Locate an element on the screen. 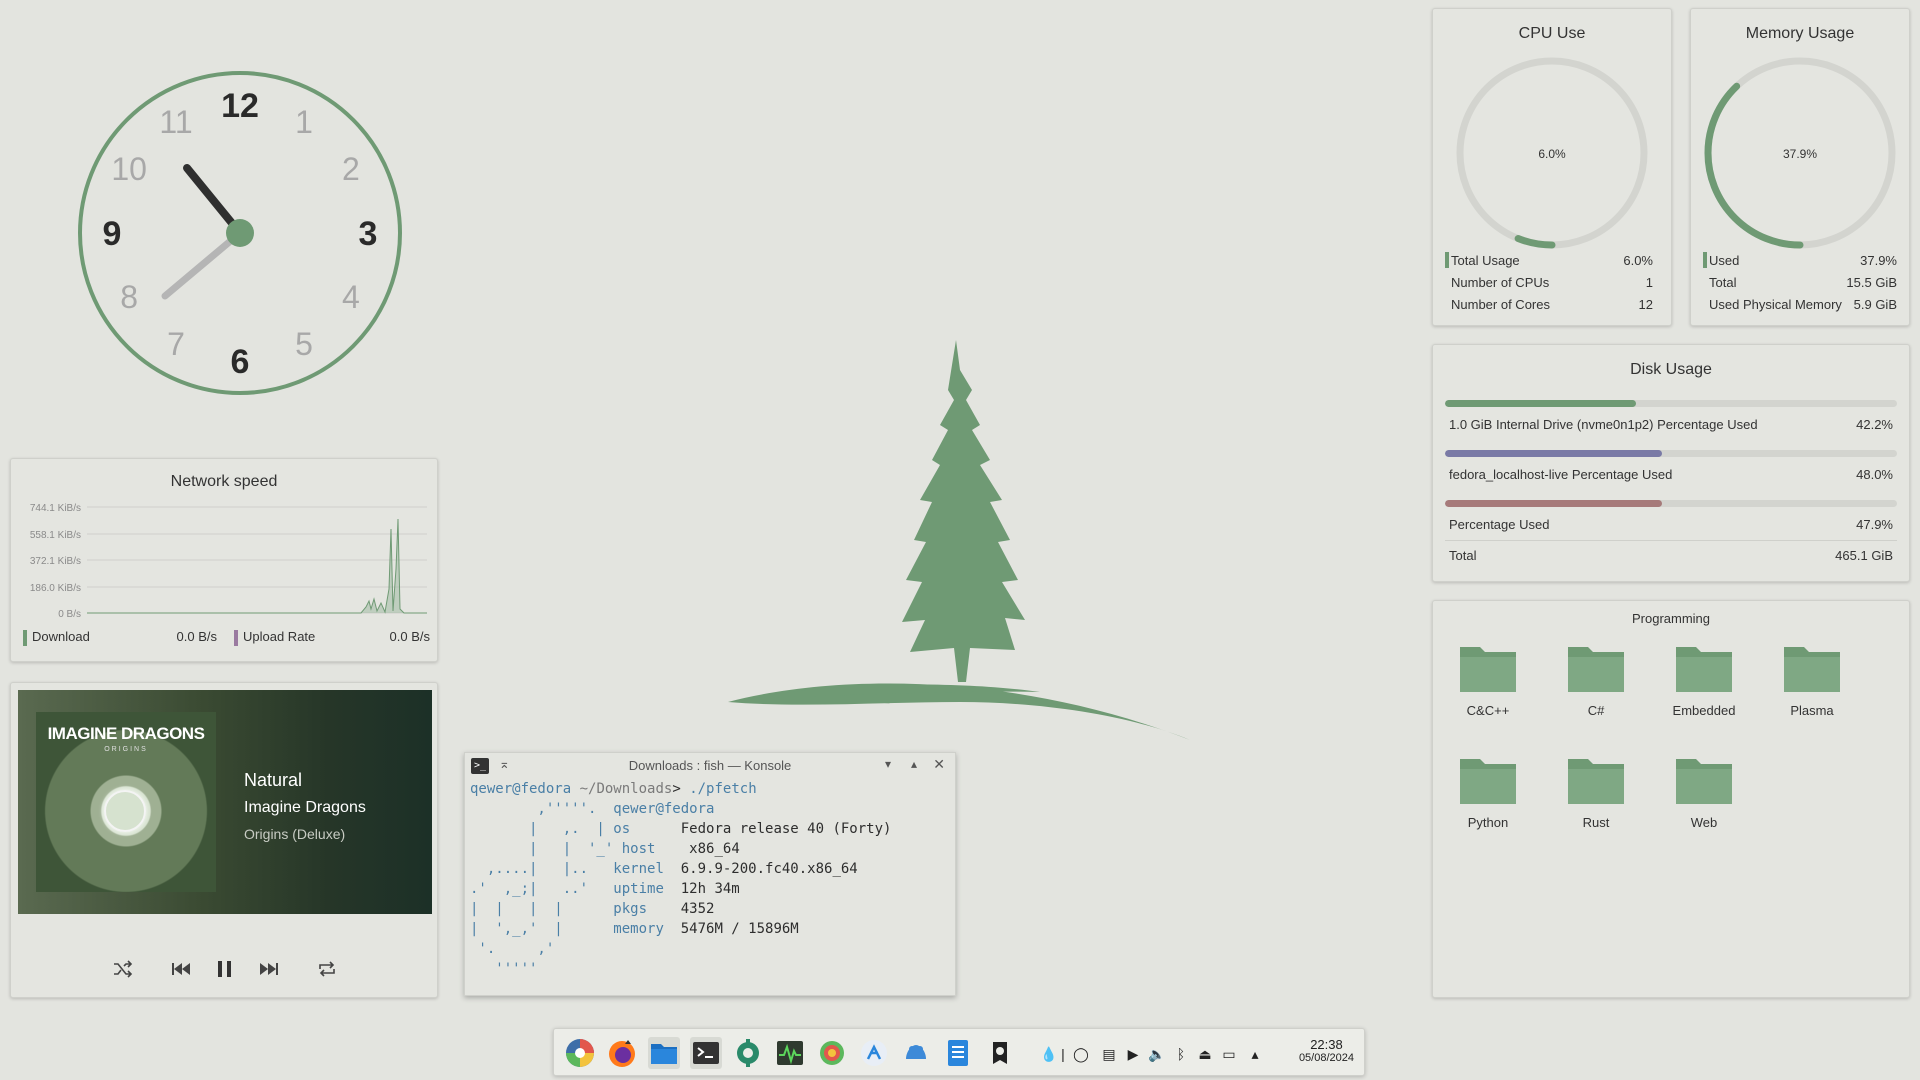 Image resolution: width=1920 pixels, height=1080 pixels. previous-button is located at coordinates (181, 969).